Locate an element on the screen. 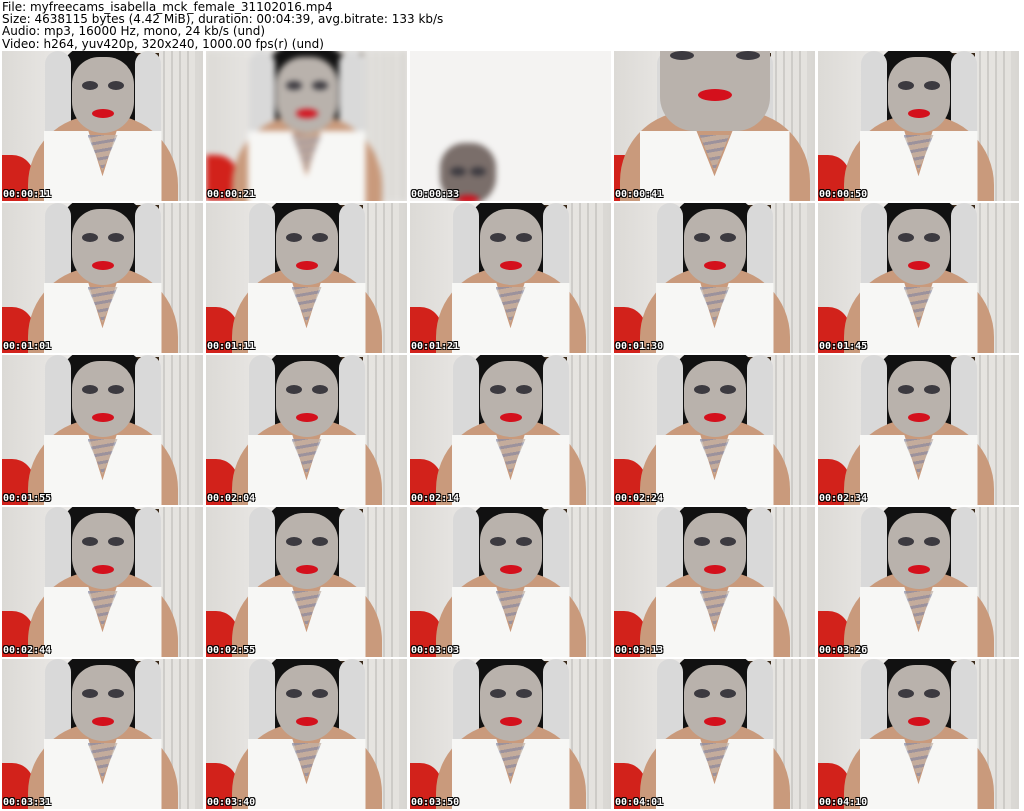 Image resolution: width=1024 pixels, height=811 pixels. thumbnail-timestamp: 00:02:34 is located at coordinates (843, 498).